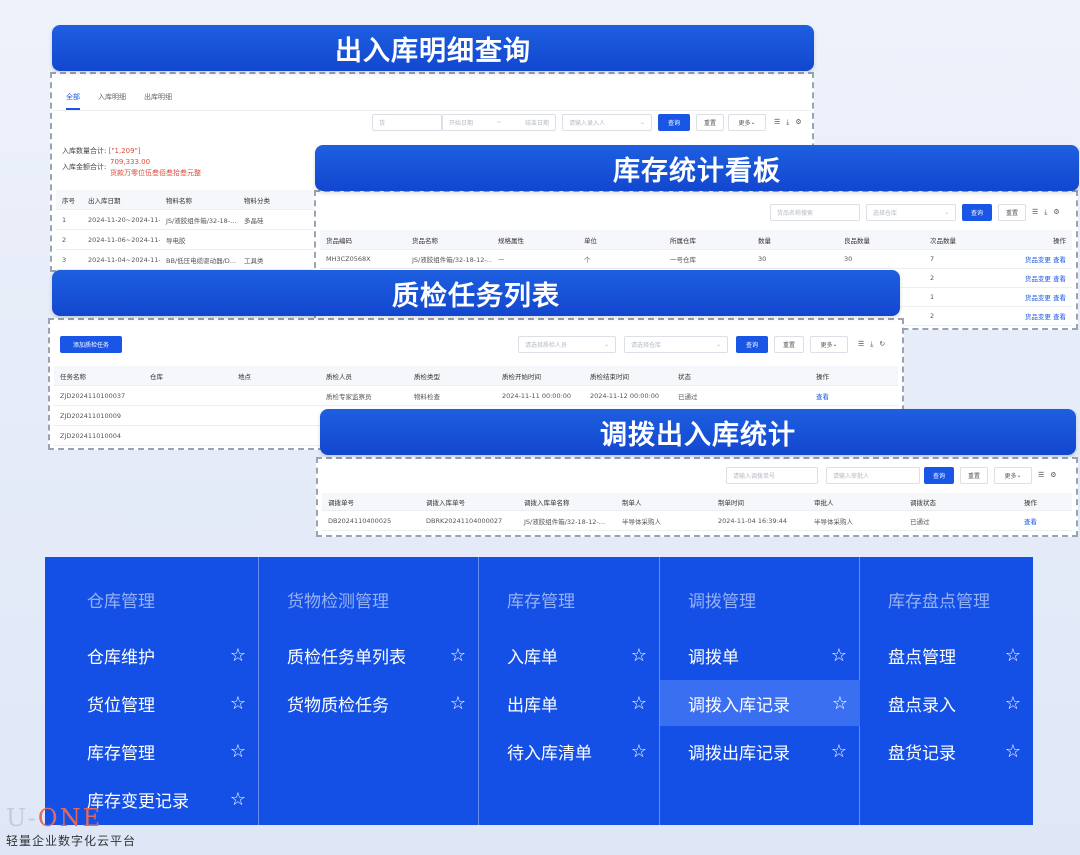 The height and width of the screenshot is (855, 1080). I want to click on menu-col-title: 调拨管理, so click(722, 602).